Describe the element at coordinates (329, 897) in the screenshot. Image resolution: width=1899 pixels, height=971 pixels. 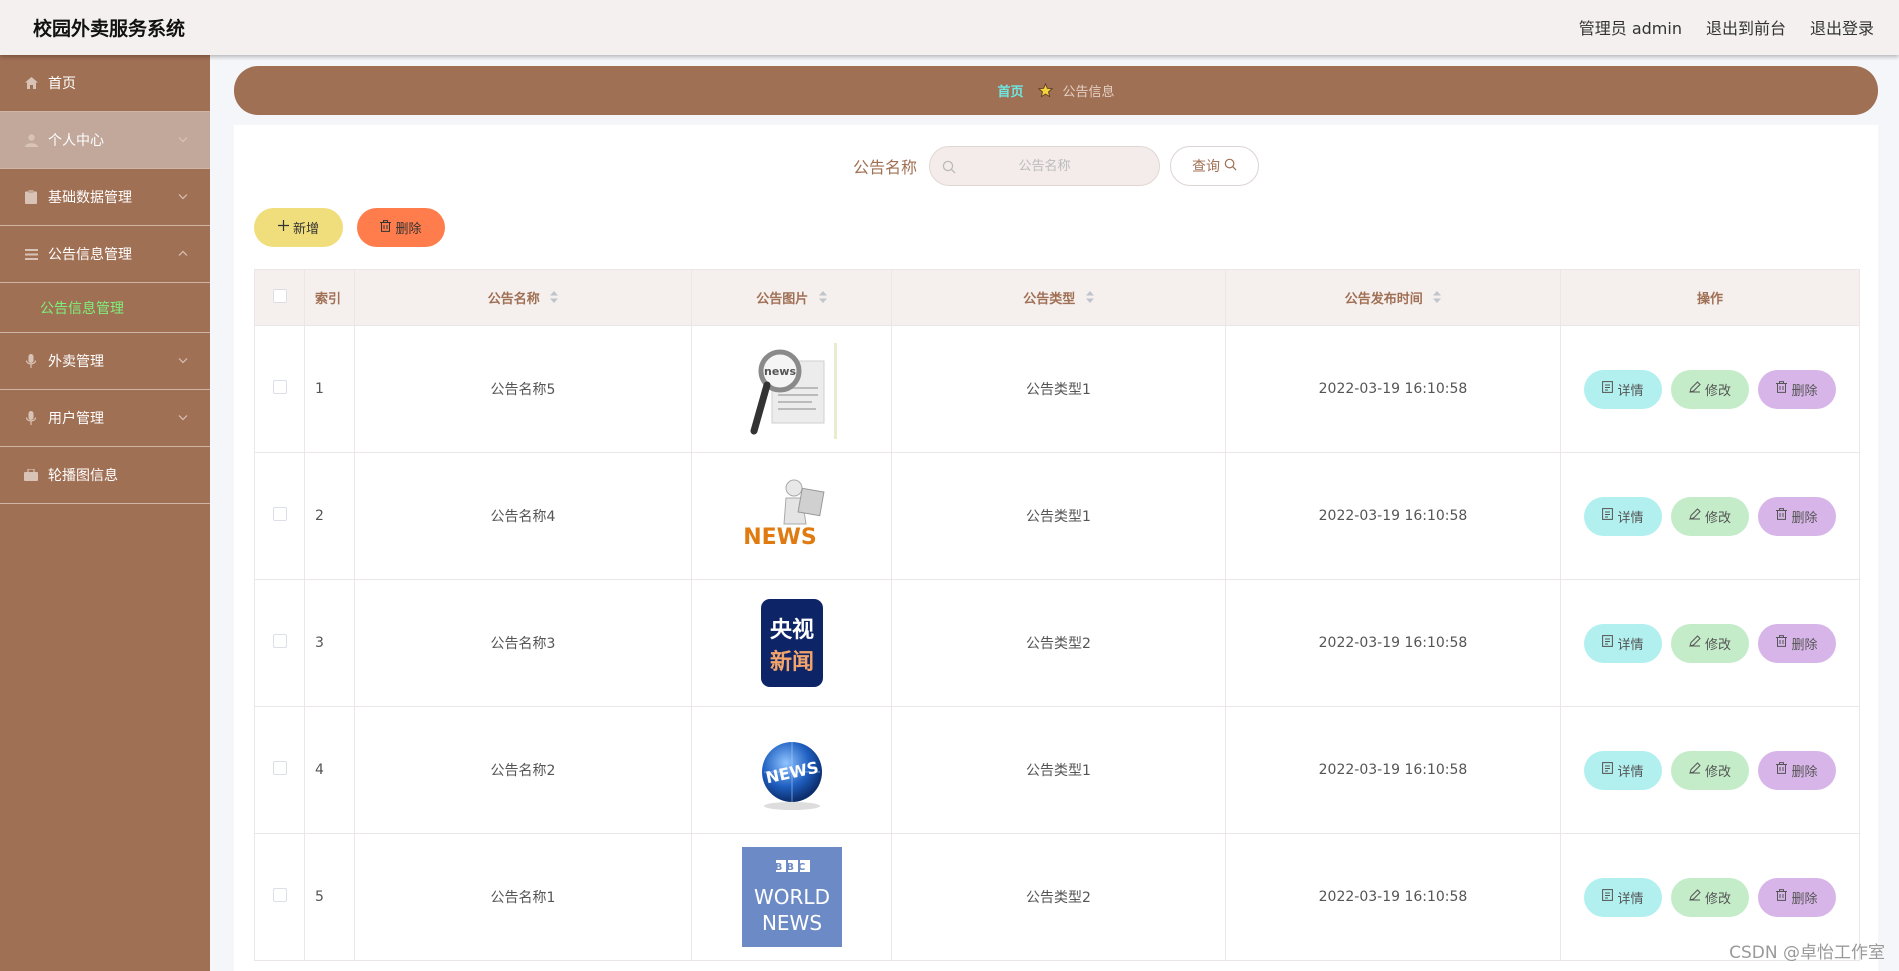
I see `row-index: 5` at that location.